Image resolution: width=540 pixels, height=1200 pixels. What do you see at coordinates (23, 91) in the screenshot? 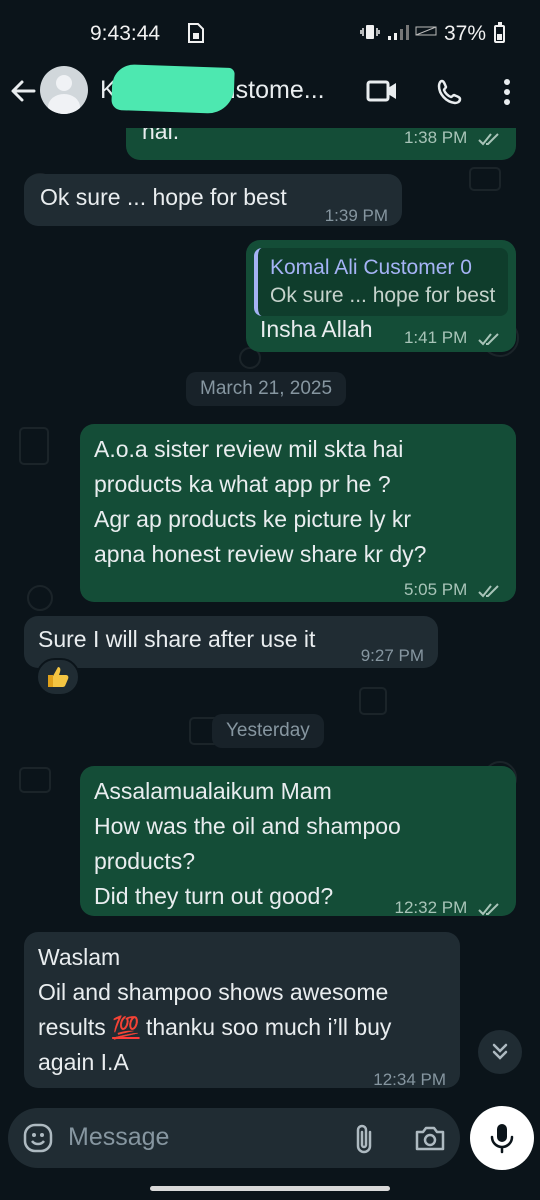
I see `back-arrow-icon` at bounding box center [23, 91].